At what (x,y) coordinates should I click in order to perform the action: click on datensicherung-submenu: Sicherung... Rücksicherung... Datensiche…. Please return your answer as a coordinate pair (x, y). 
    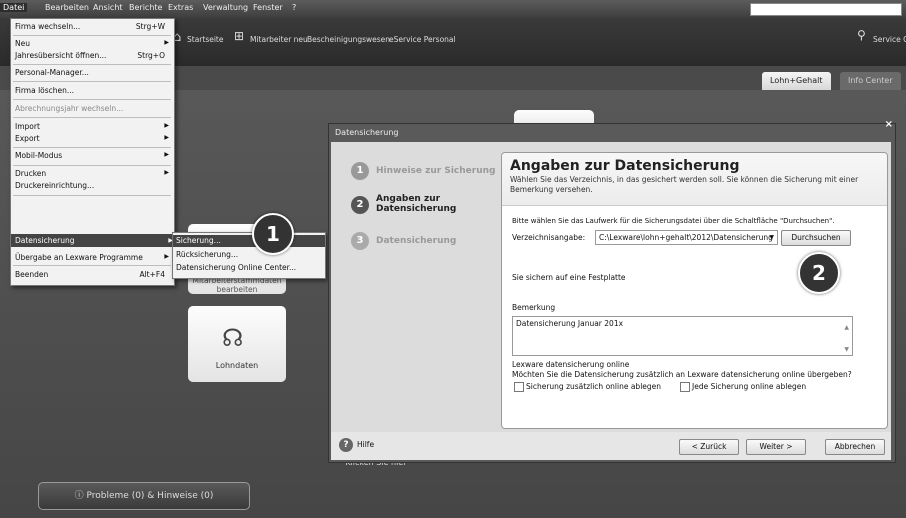
    Looking at the image, I should click on (249, 255).